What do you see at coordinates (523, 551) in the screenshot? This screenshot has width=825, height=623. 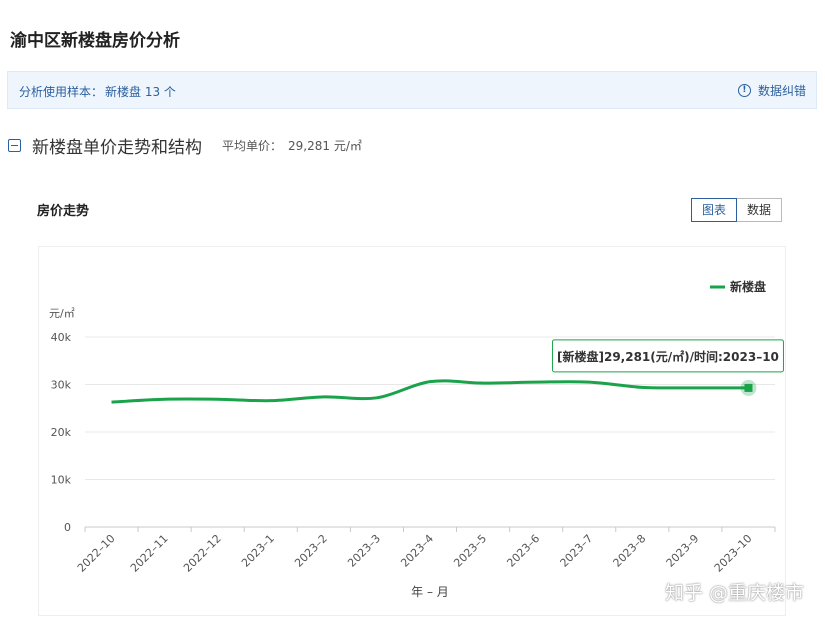 I see `x-tick-label: 2023–6` at bounding box center [523, 551].